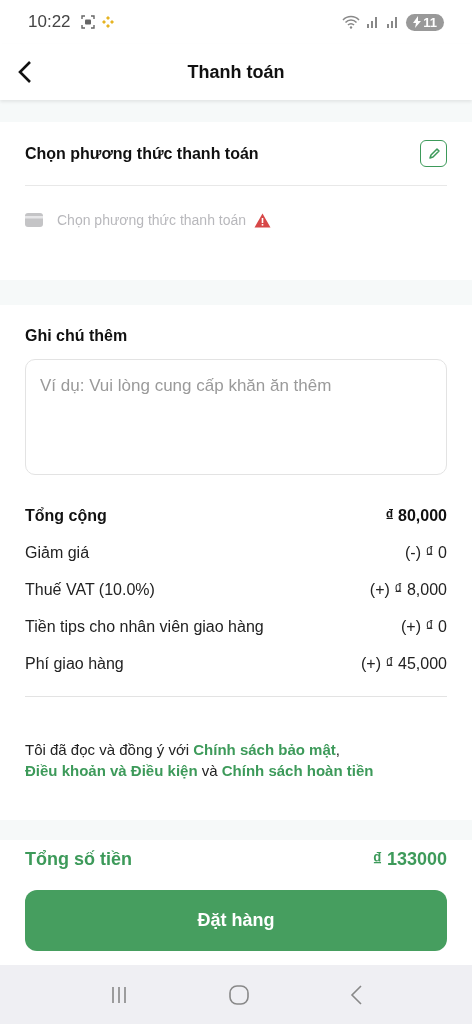 The width and height of the screenshot is (472, 1024). What do you see at coordinates (77, 336) in the screenshot?
I see `notes-label: Ghi chú thêm` at bounding box center [77, 336].